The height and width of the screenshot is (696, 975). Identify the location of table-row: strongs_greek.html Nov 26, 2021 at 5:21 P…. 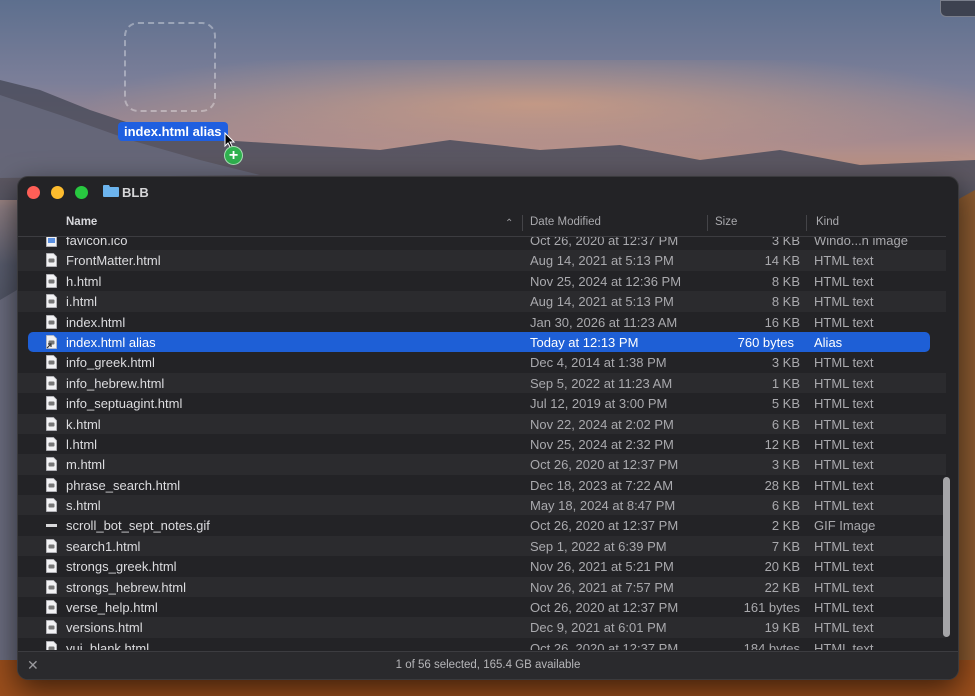
(482, 566).